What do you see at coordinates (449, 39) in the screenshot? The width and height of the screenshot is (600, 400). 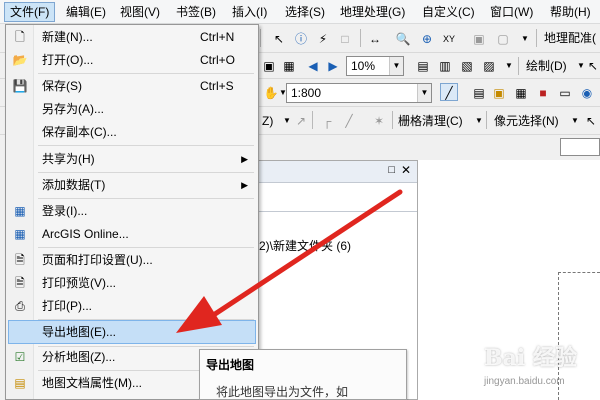 I see `go-to-xy-icon: XY` at bounding box center [449, 39].